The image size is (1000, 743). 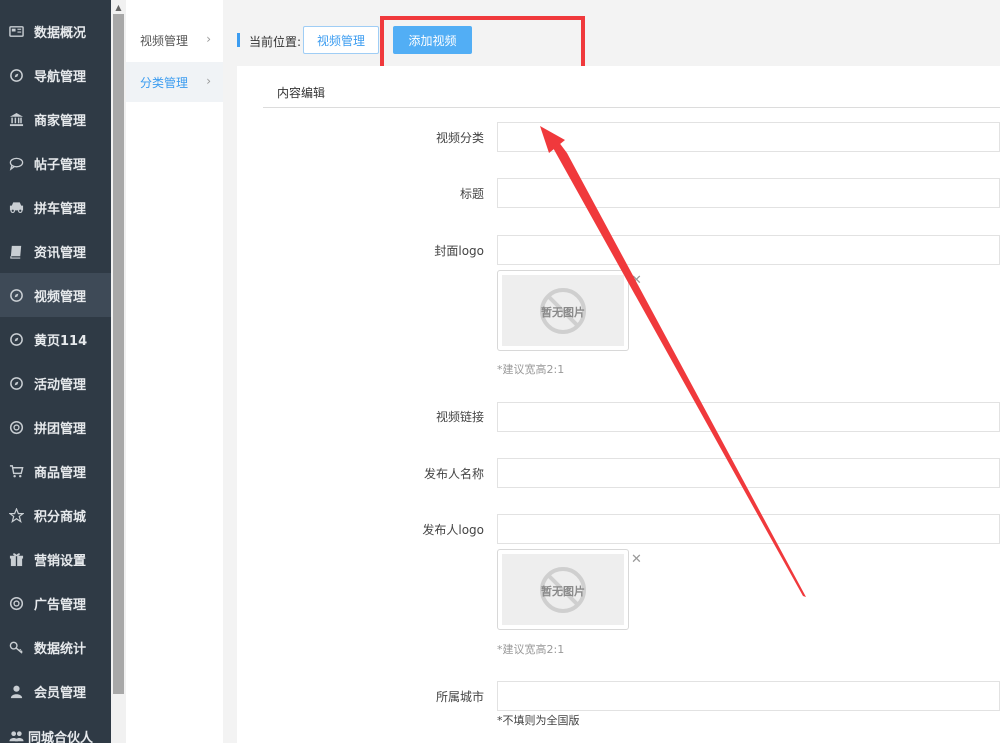 What do you see at coordinates (617, 40) in the screenshot?
I see `breadcrumb: 当前位置: 视频管理 添加视频` at bounding box center [617, 40].